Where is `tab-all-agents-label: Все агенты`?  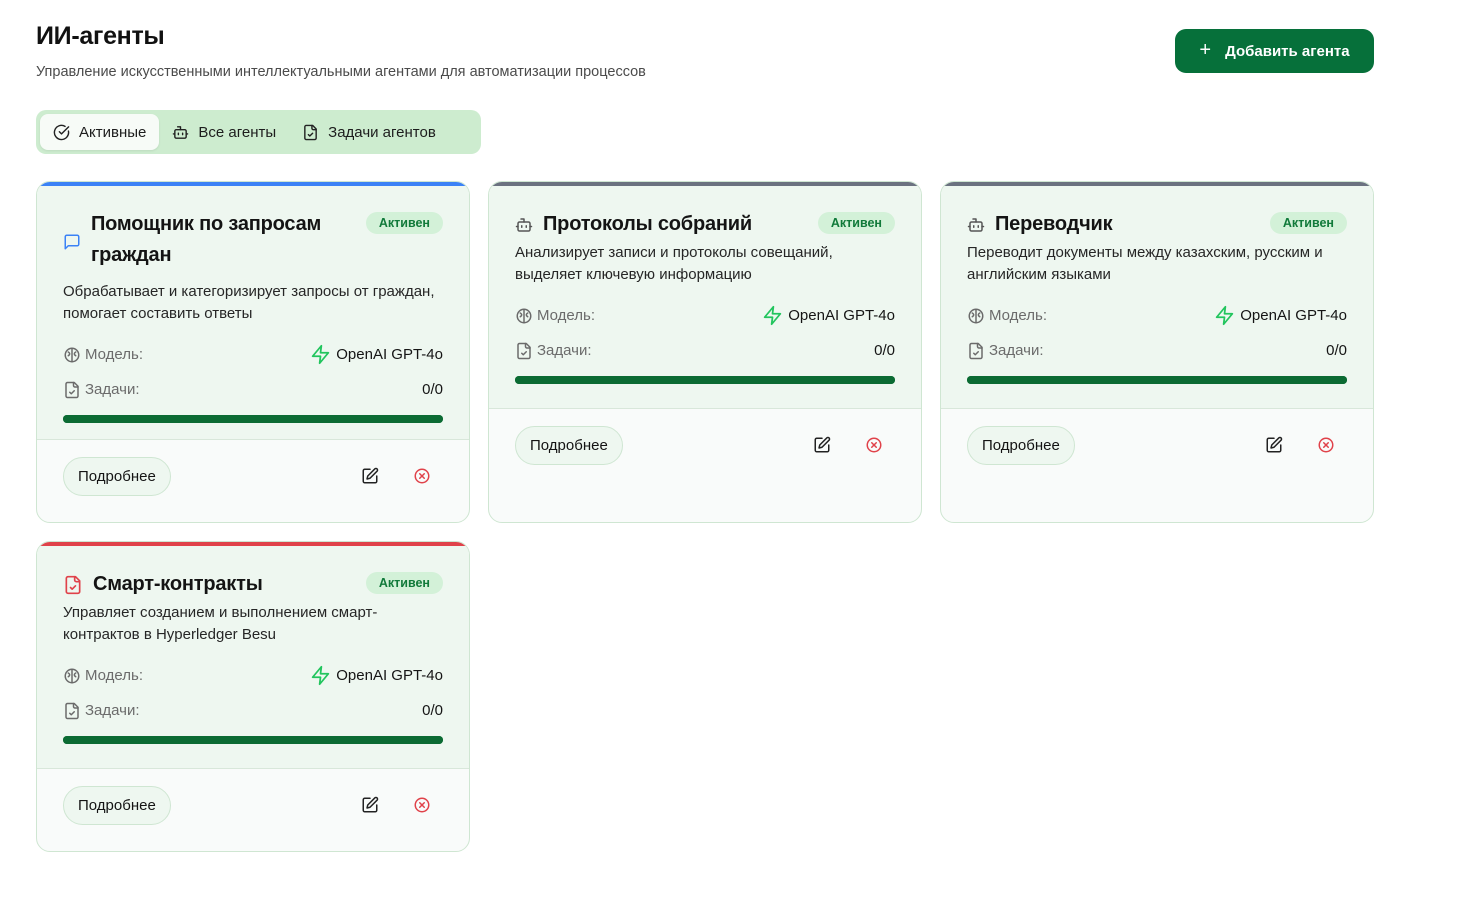 tab-all-agents-label: Все агенты is located at coordinates (237, 132).